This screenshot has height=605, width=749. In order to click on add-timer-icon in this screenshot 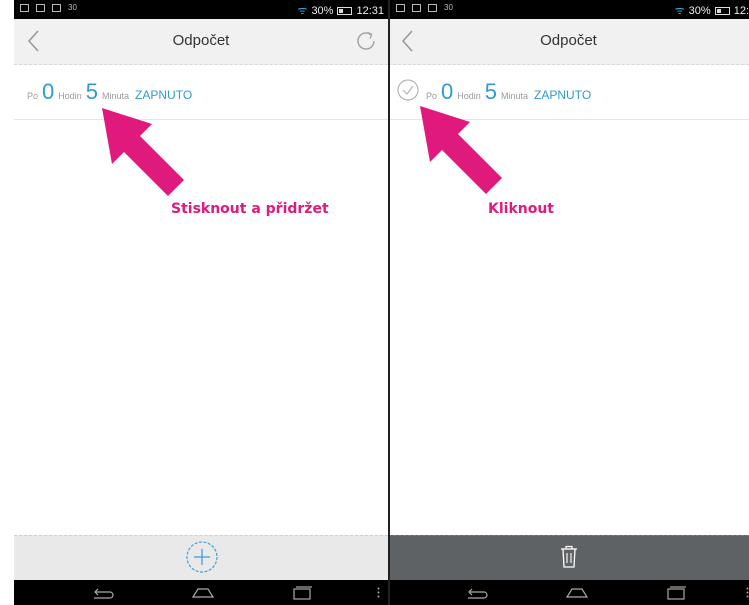, I will do `click(202, 557)`.